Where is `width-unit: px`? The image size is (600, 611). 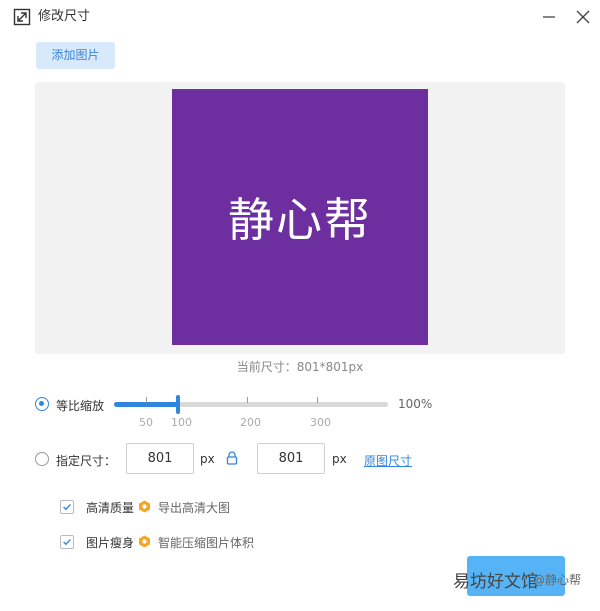 width-unit: px is located at coordinates (207, 459).